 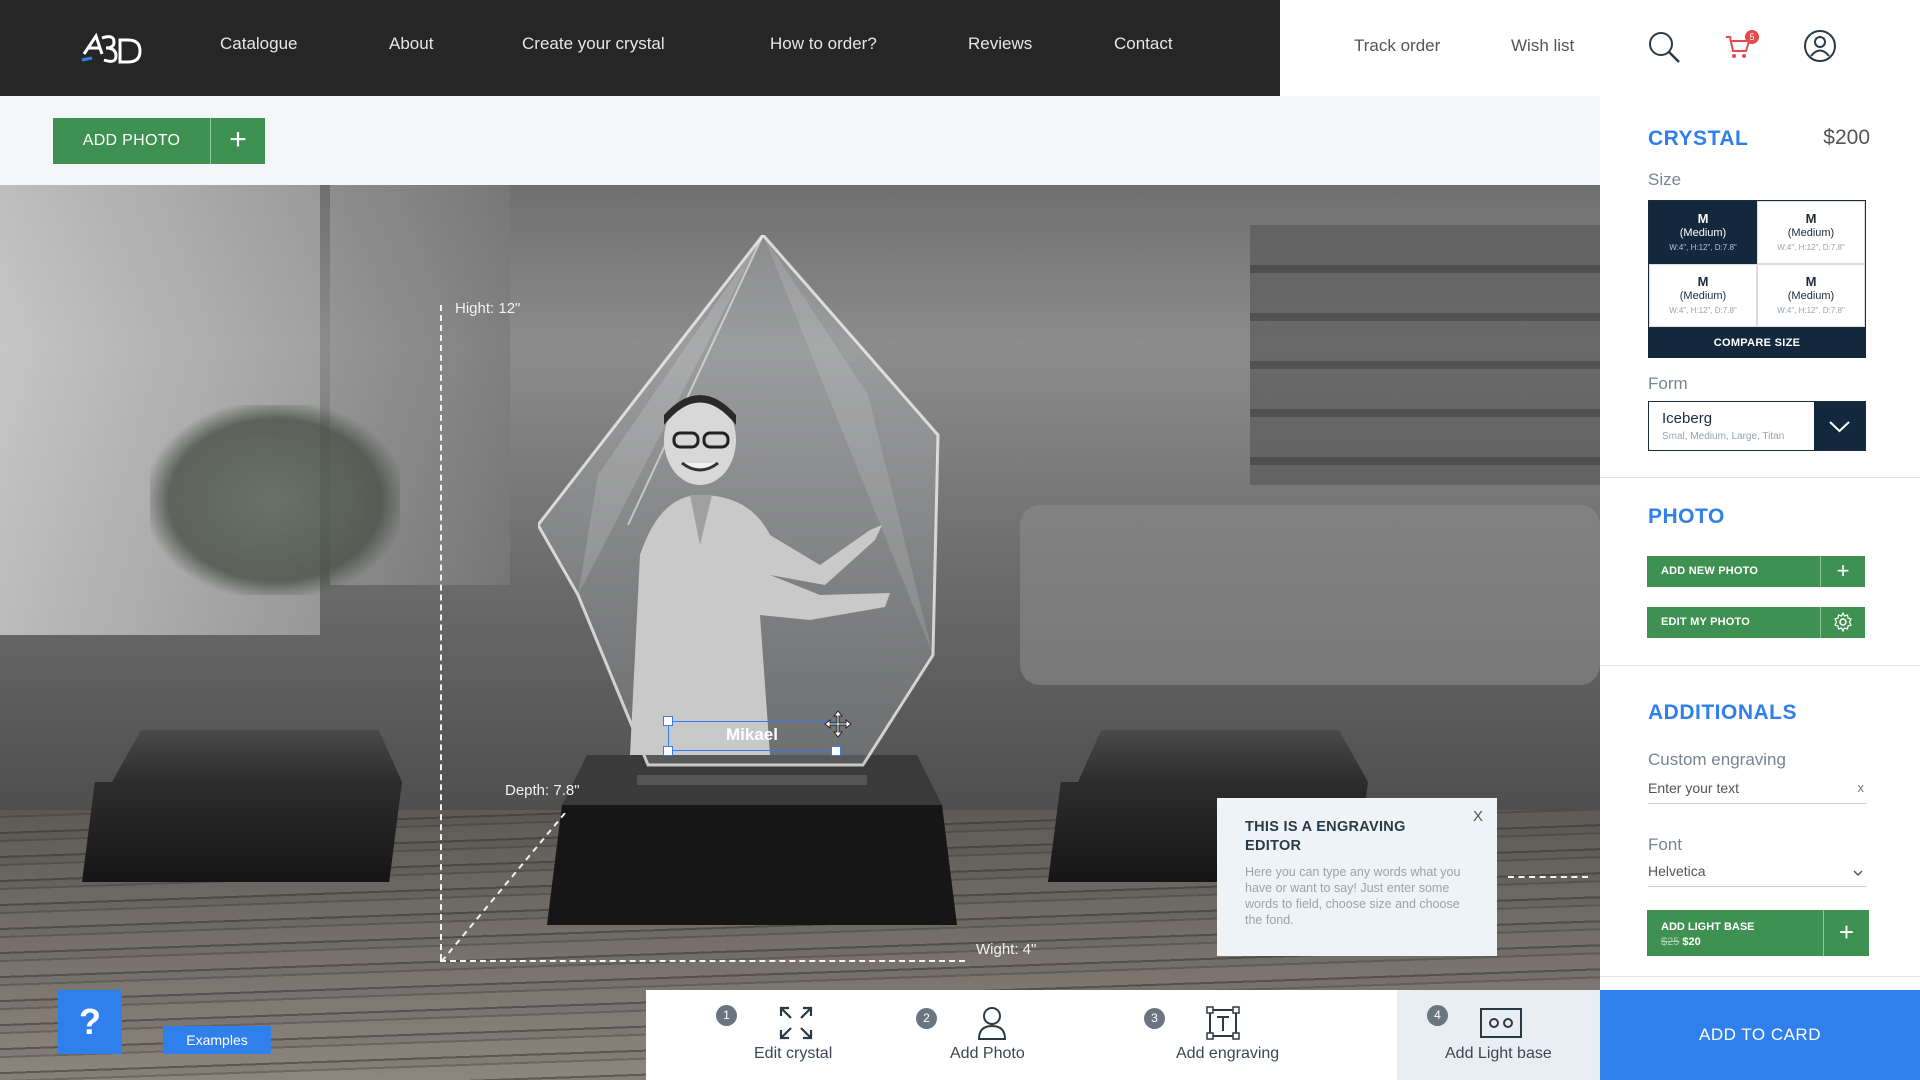 What do you see at coordinates (1752, 37) in the screenshot?
I see `cart-count-badge: 5` at bounding box center [1752, 37].